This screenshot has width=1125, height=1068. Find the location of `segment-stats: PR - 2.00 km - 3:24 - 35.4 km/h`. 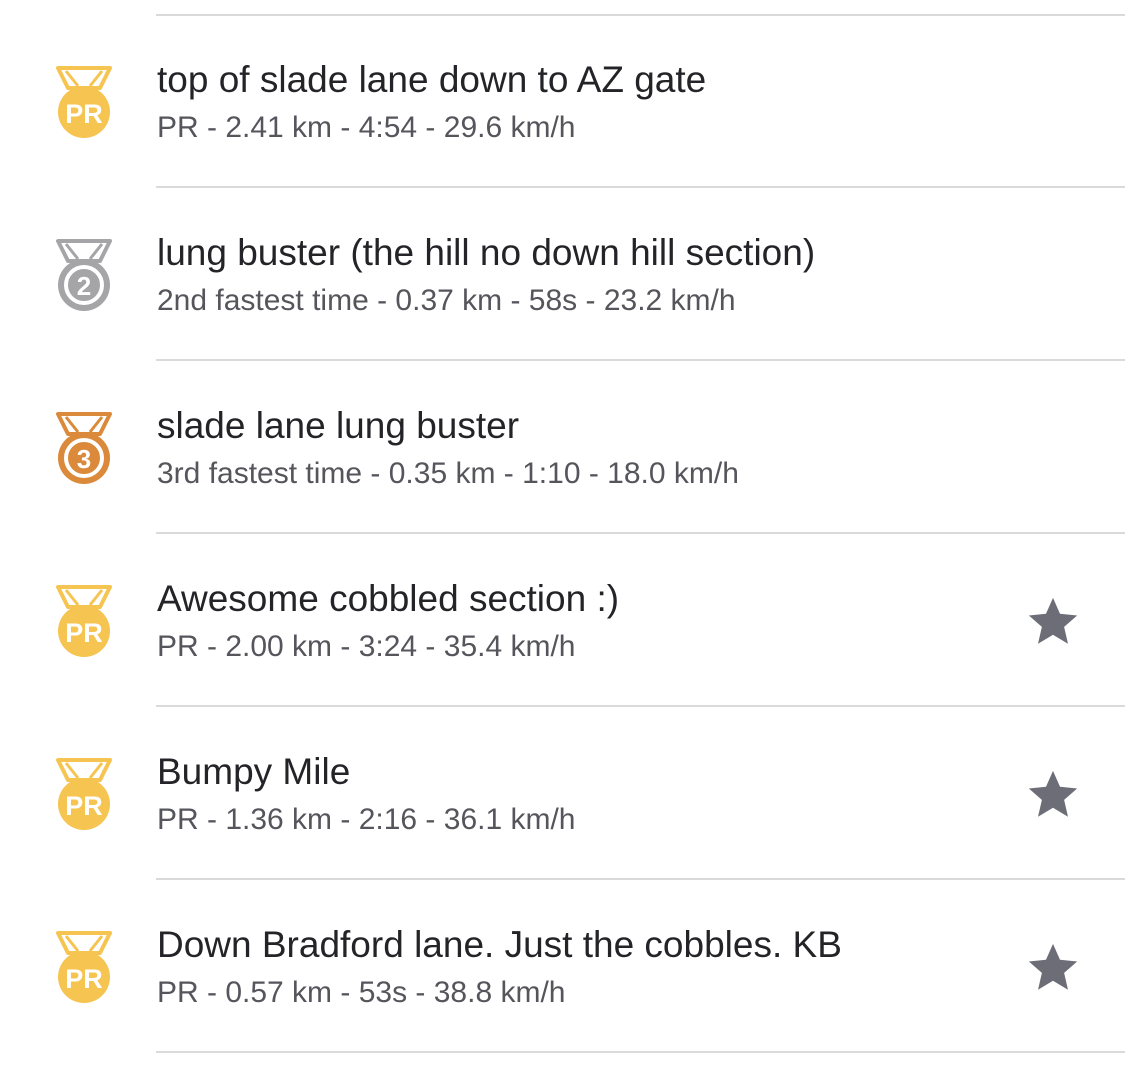

segment-stats: PR - 2.00 km - 3:24 - 35.4 km/h is located at coordinates (366, 646).